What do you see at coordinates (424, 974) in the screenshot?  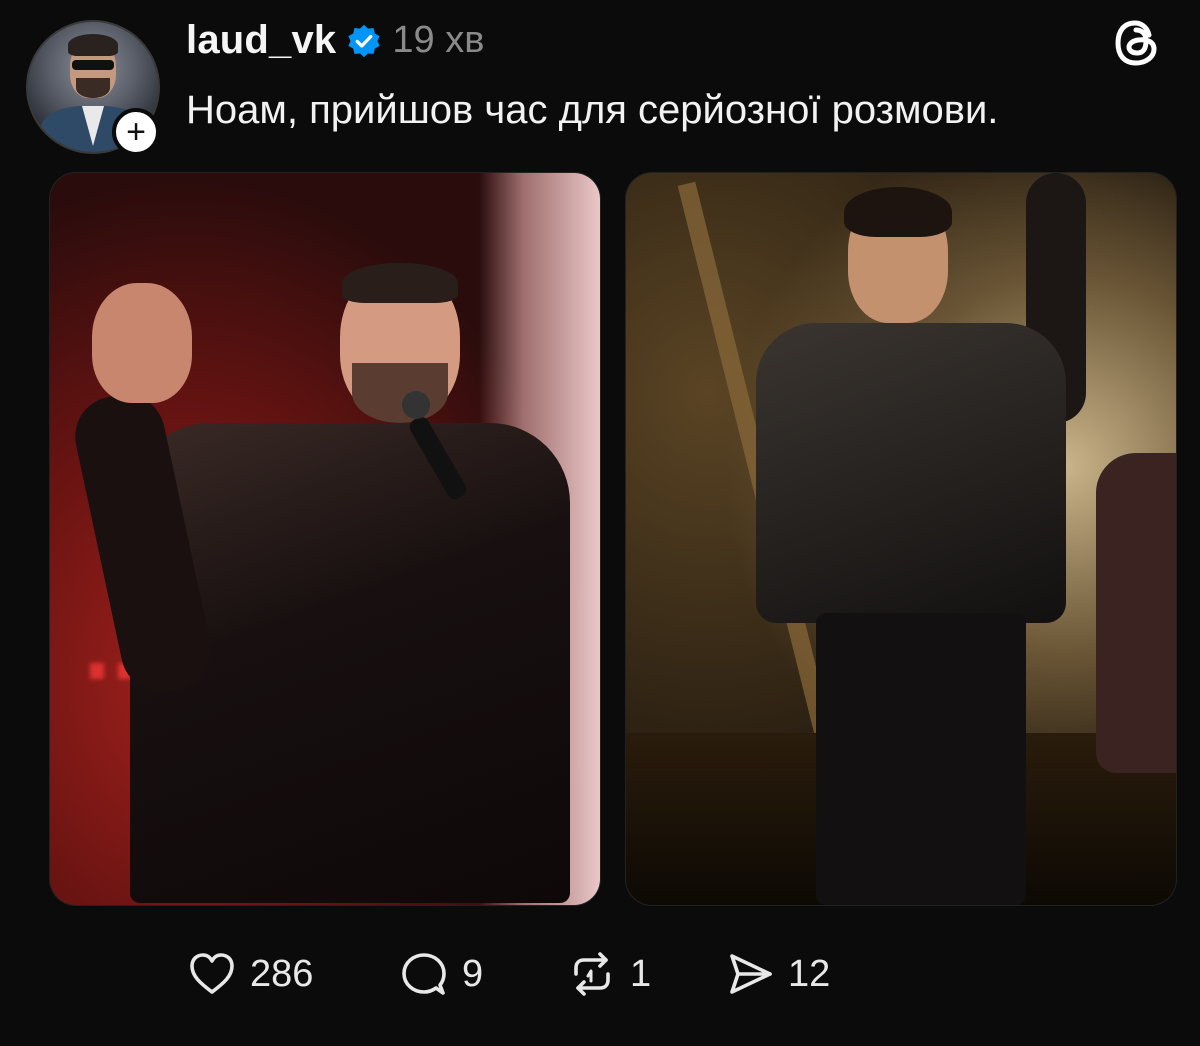 I see `speech-bubble-icon` at bounding box center [424, 974].